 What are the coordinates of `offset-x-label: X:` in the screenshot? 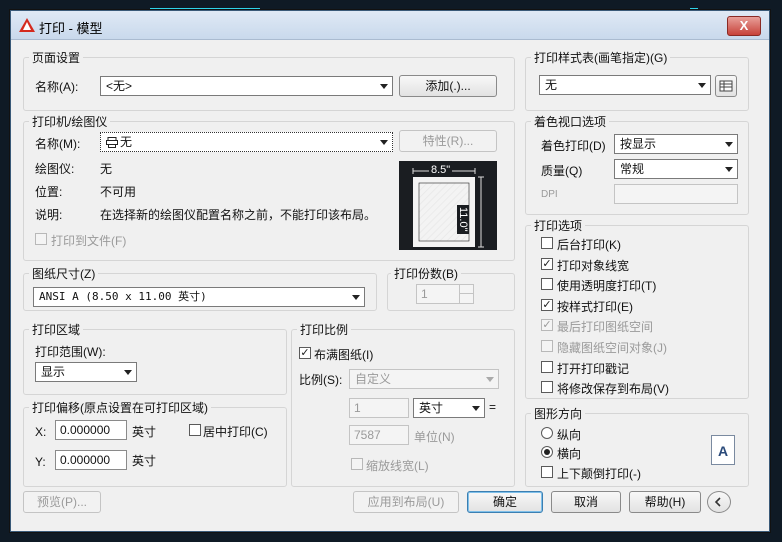 It's located at (41, 432).